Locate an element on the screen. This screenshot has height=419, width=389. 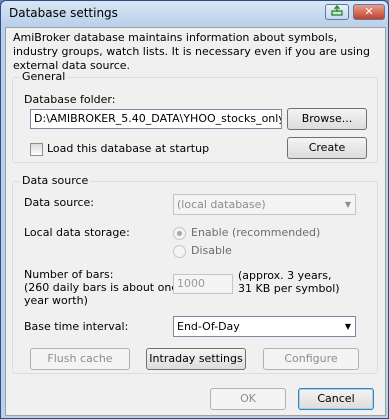
disable-radio is located at coordinates (179, 251).